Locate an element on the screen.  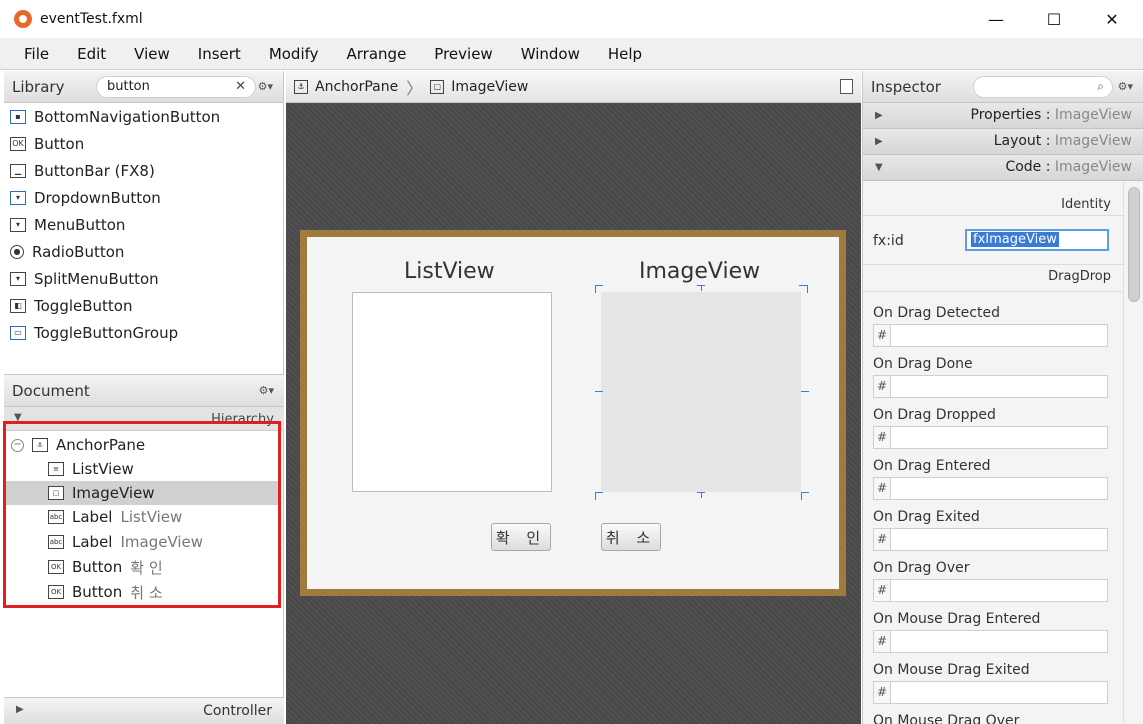
menu-preview: Preview is located at coordinates (463, 54).